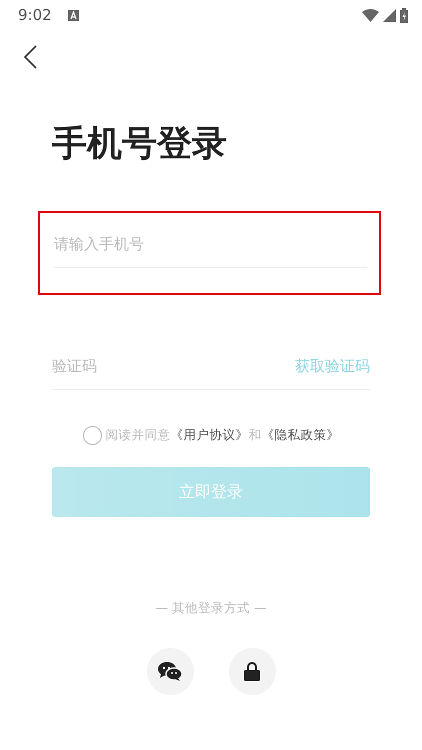 This screenshot has height=750, width=422. Describe the element at coordinates (140, 144) in the screenshot. I see `page-title: 手机号登录` at that location.